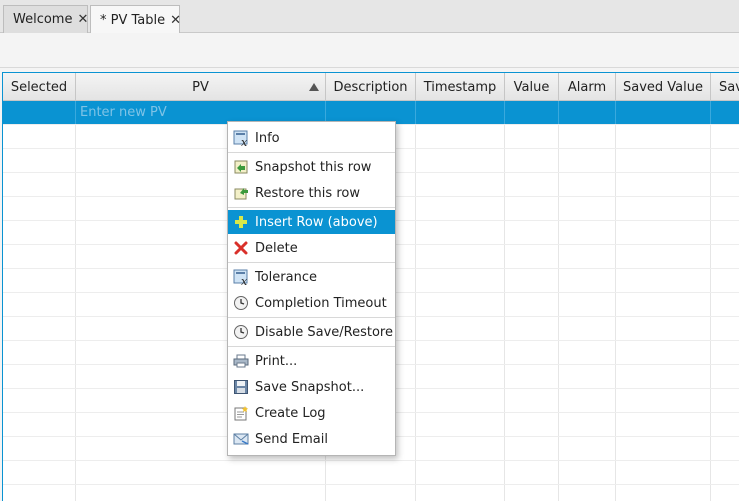  I want to click on column-header-saved-truncated: Sav, so click(725, 87).